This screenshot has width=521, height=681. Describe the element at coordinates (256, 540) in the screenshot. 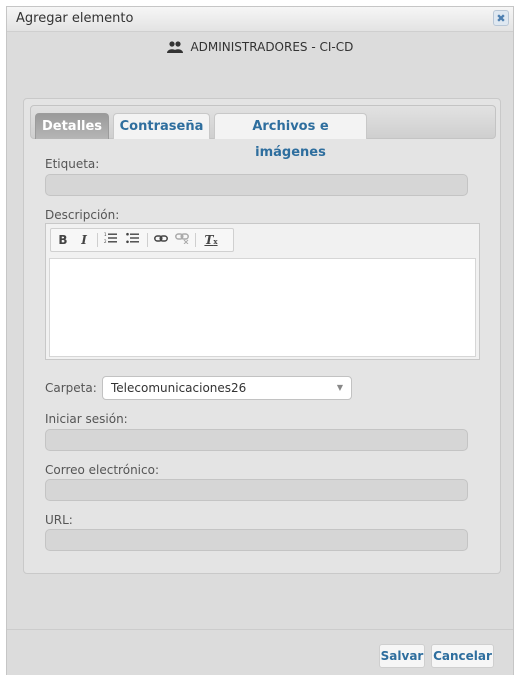

I see `url-input` at that location.